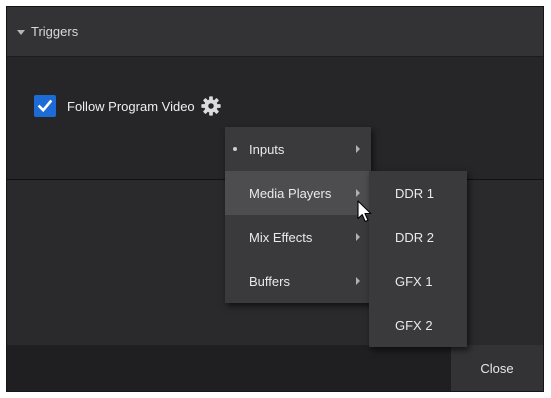 The width and height of the screenshot is (551, 398). I want to click on menu-item-media-players: Media Players, so click(298, 193).